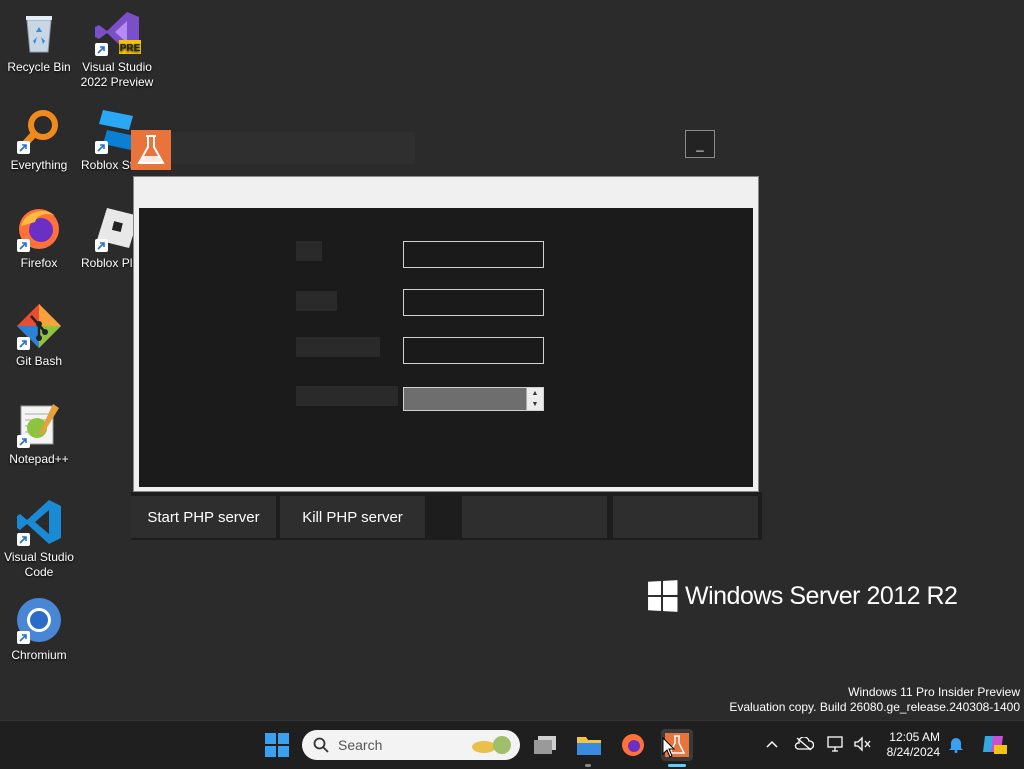 This screenshot has height=769, width=1024. I want to click on app-flask-icon, so click(151, 150).